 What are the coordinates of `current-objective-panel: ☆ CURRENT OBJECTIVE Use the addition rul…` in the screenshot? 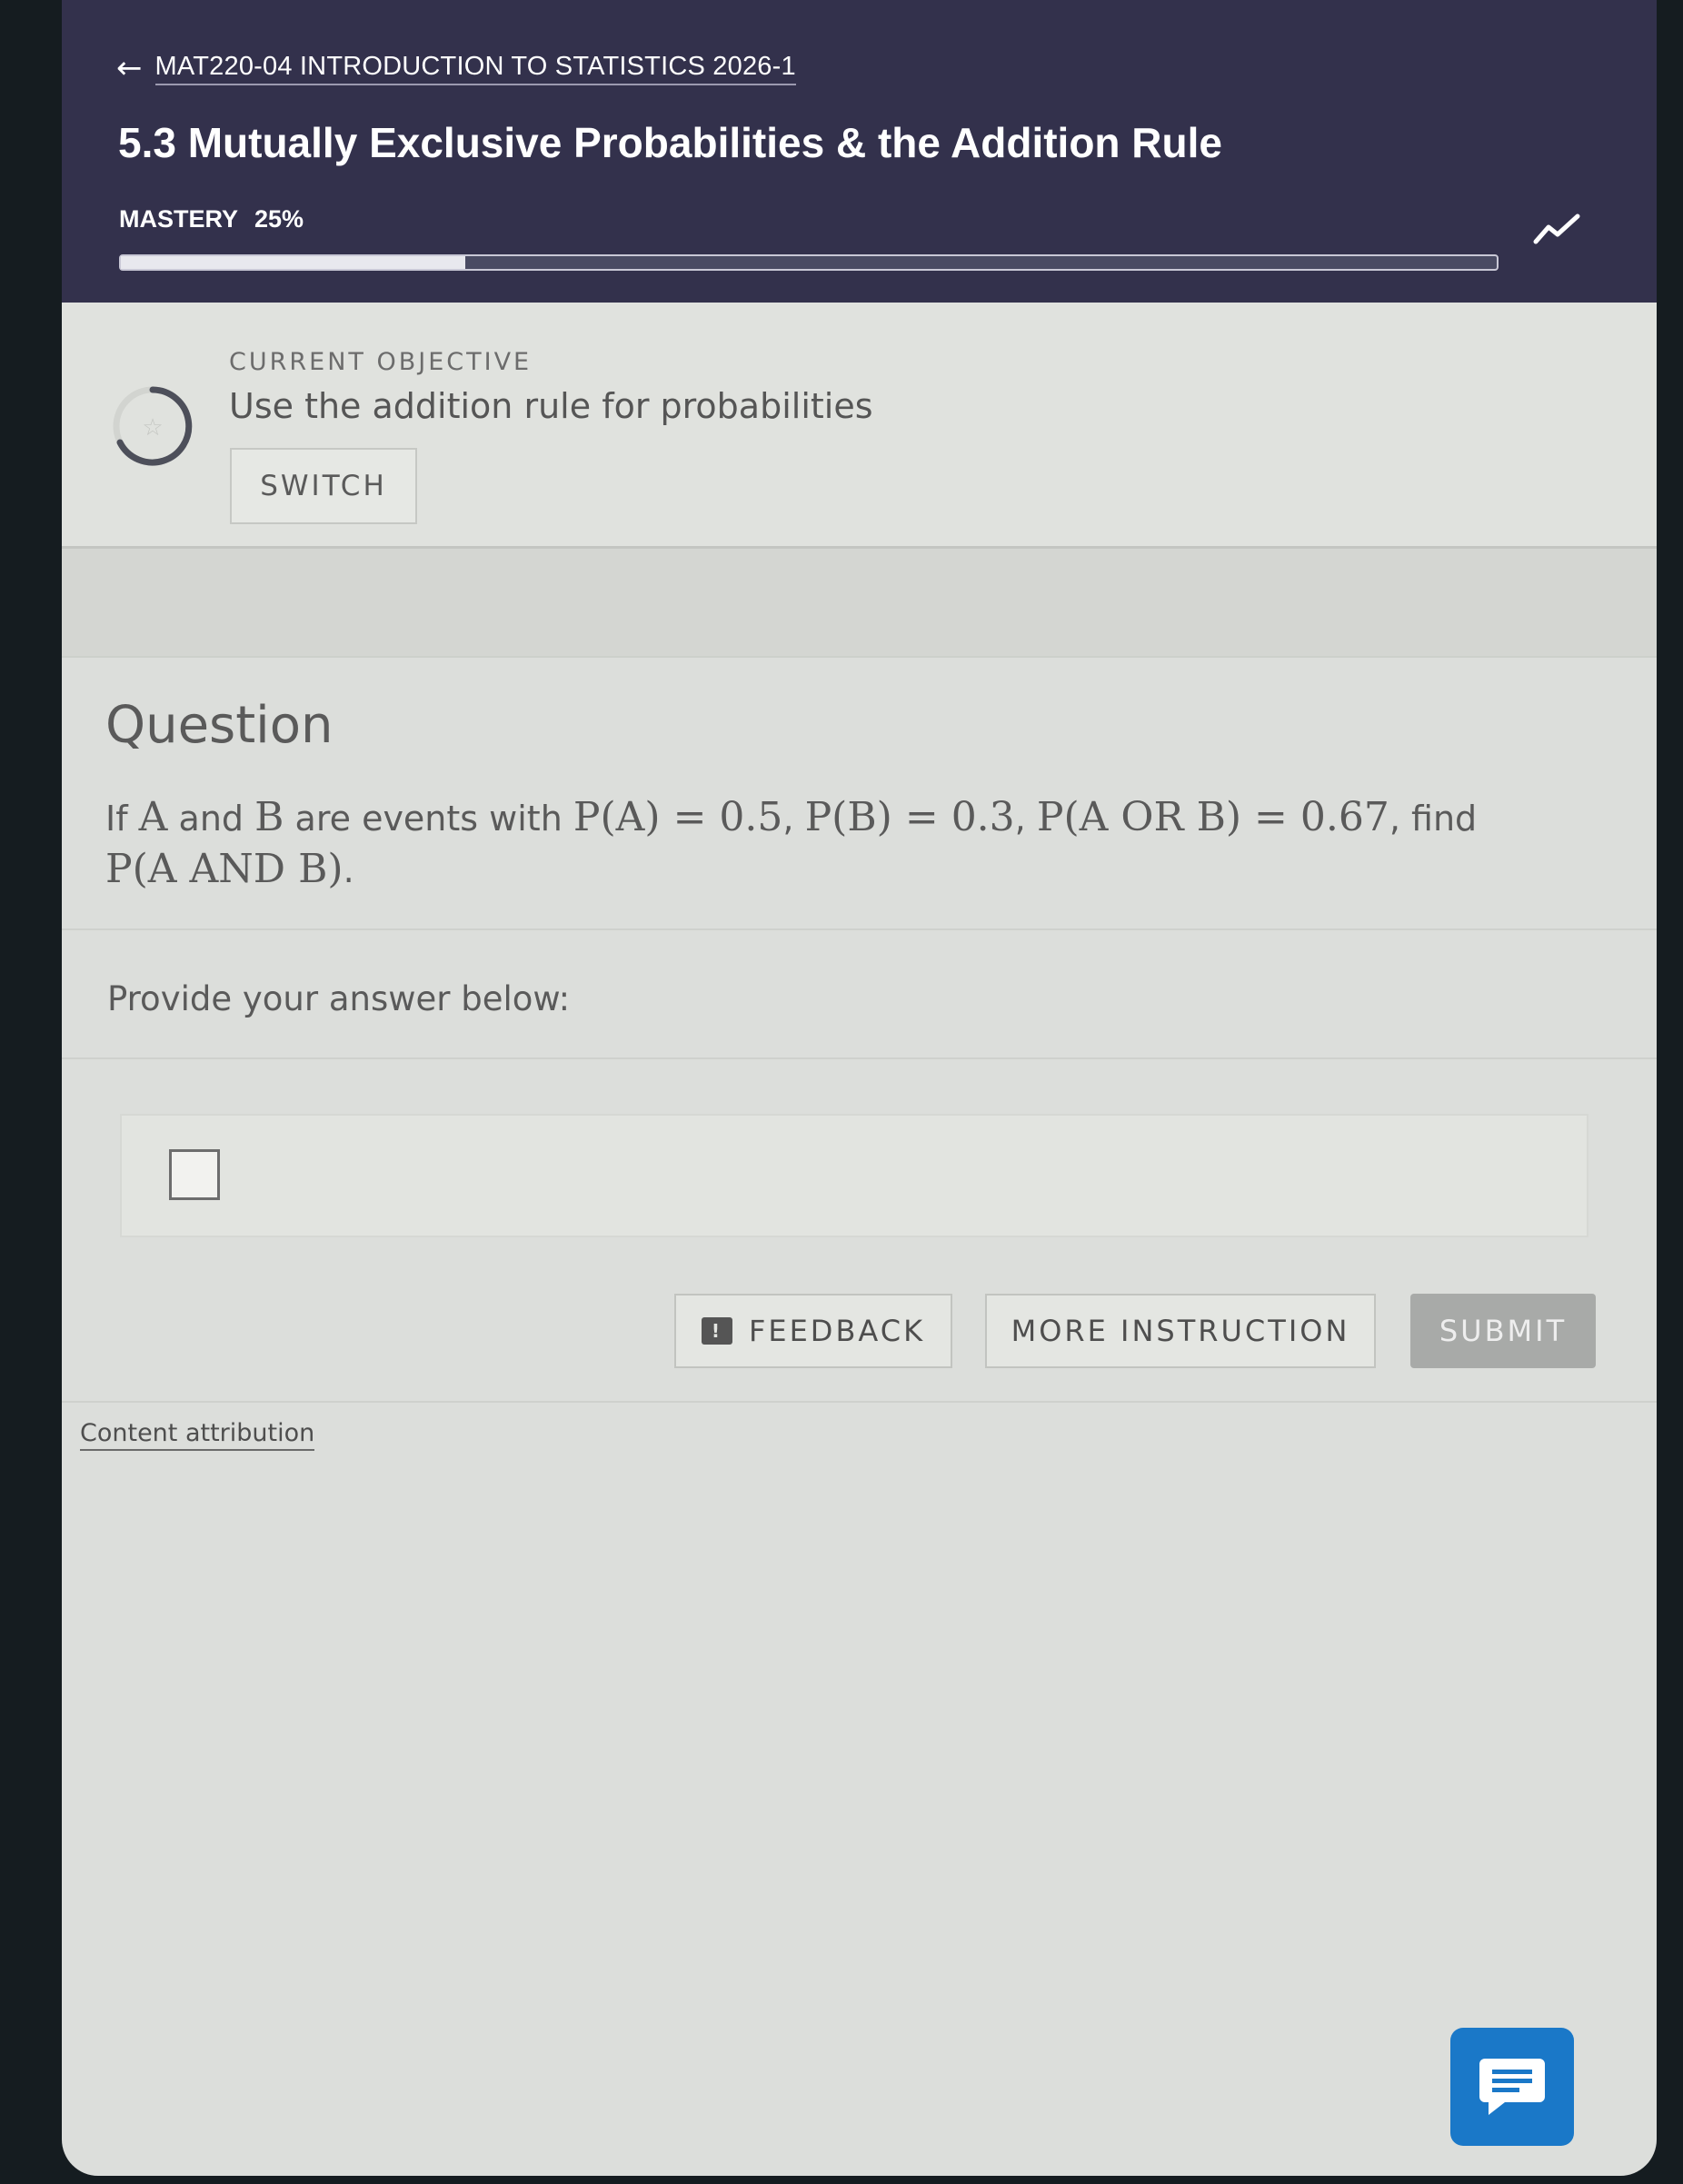 It's located at (859, 426).